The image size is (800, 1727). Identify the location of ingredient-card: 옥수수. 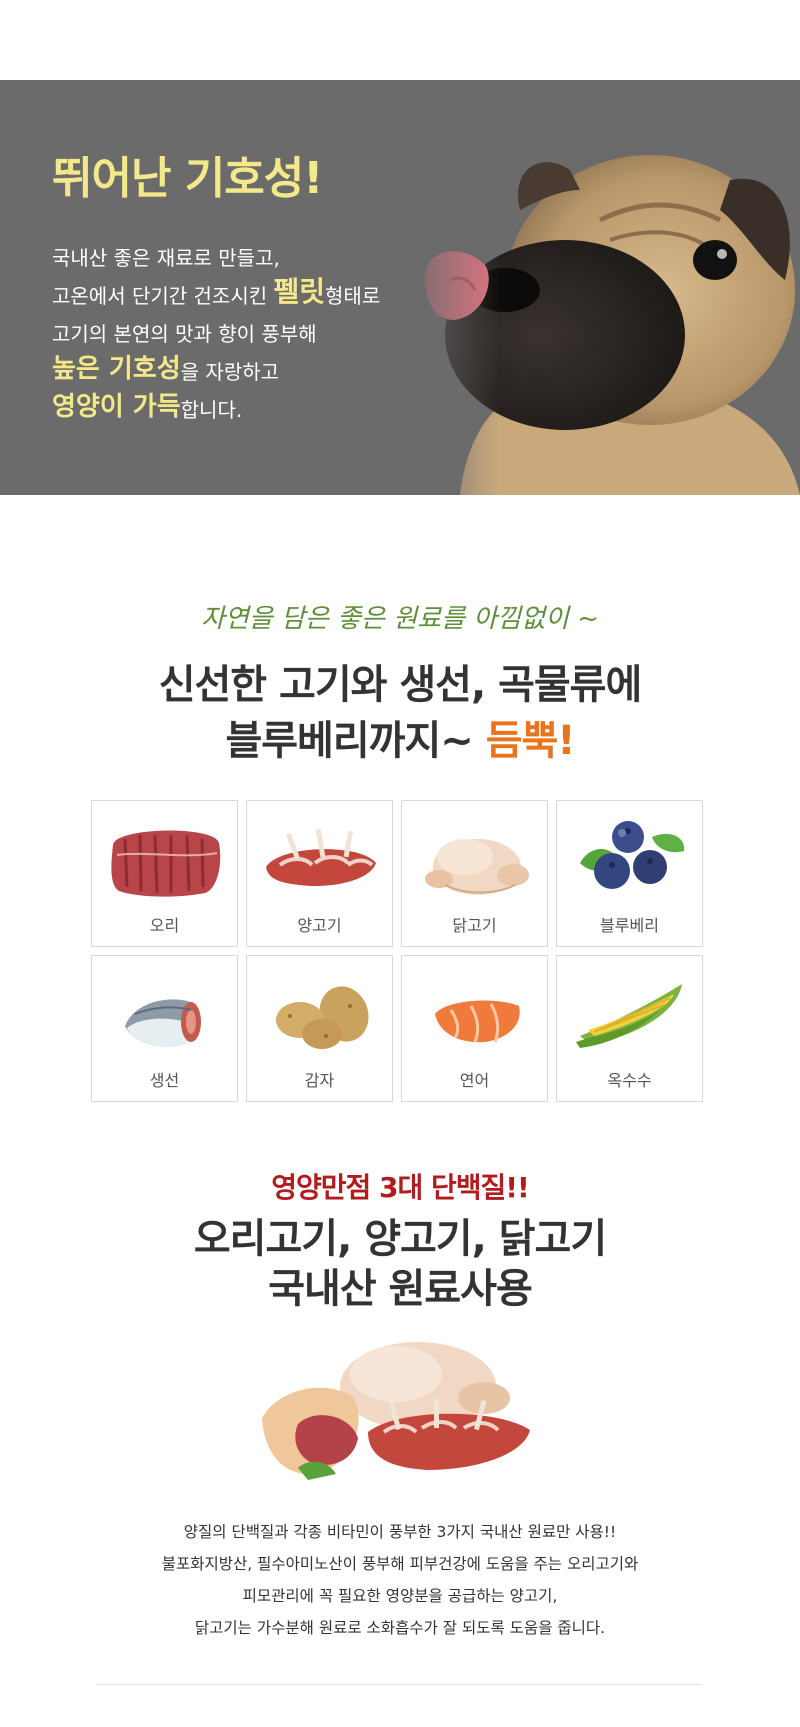
(629, 1028).